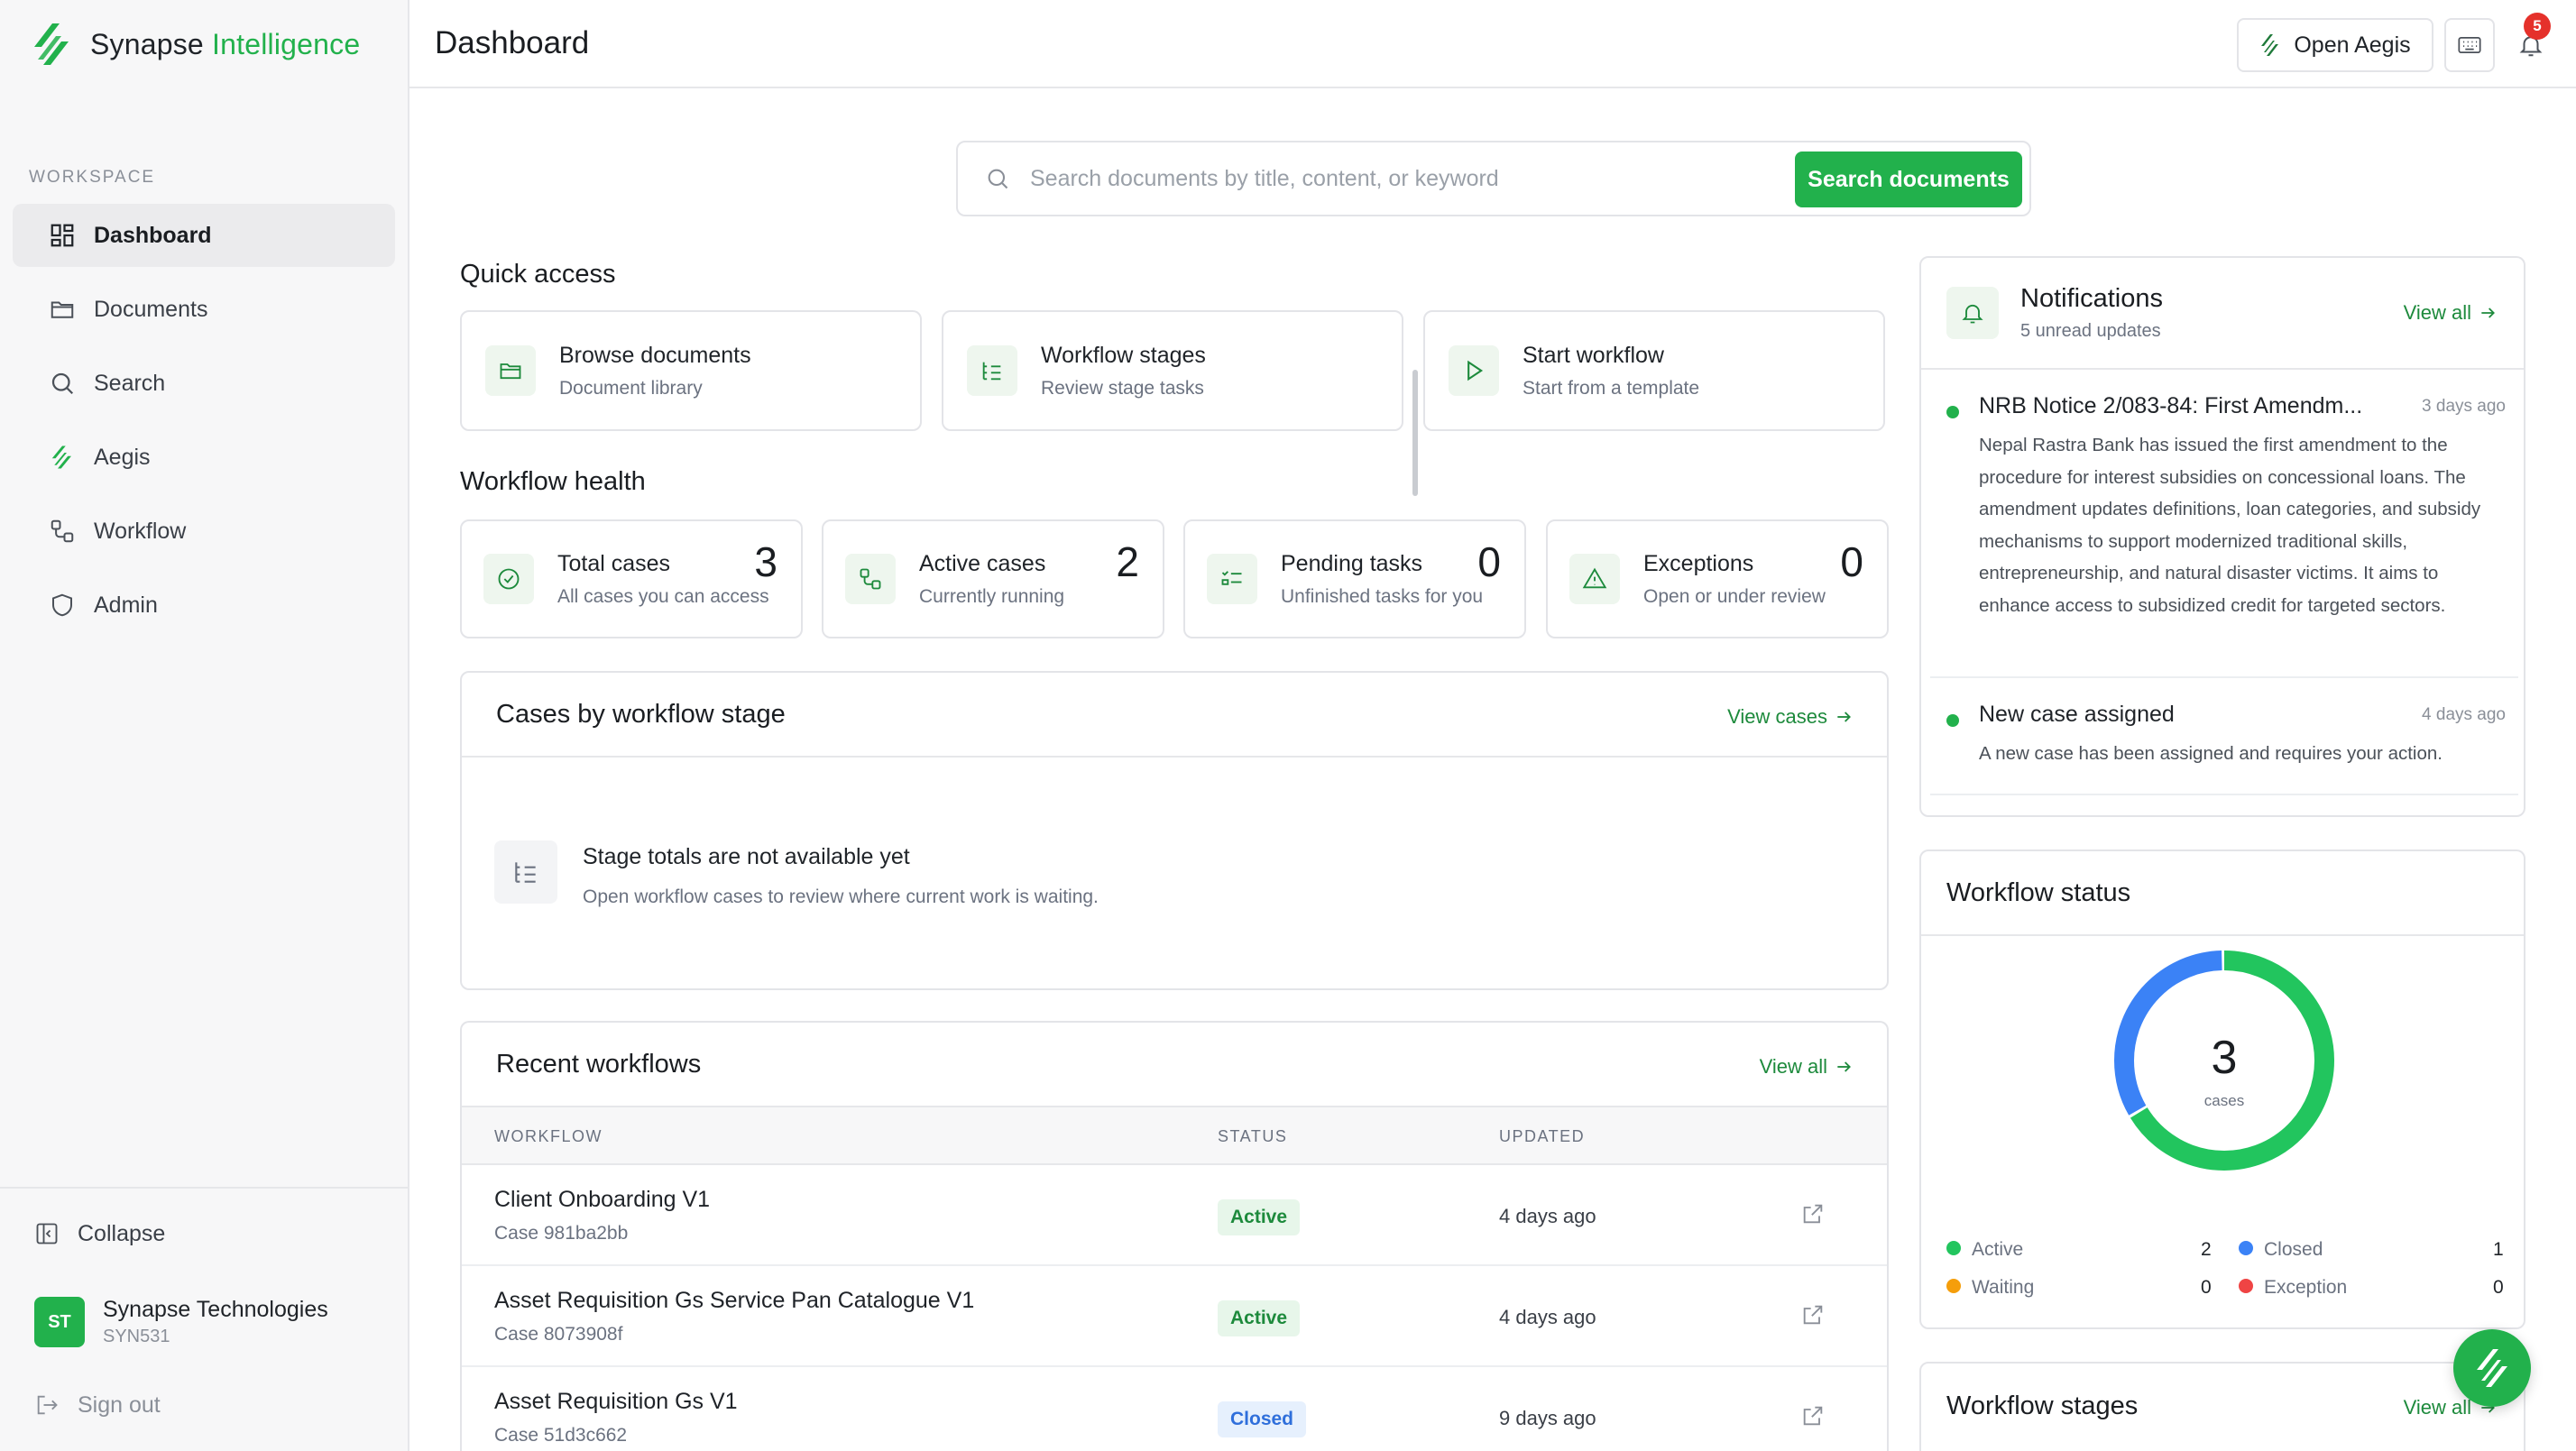  I want to click on legend-item-closed: Closed, so click(2281, 1250).